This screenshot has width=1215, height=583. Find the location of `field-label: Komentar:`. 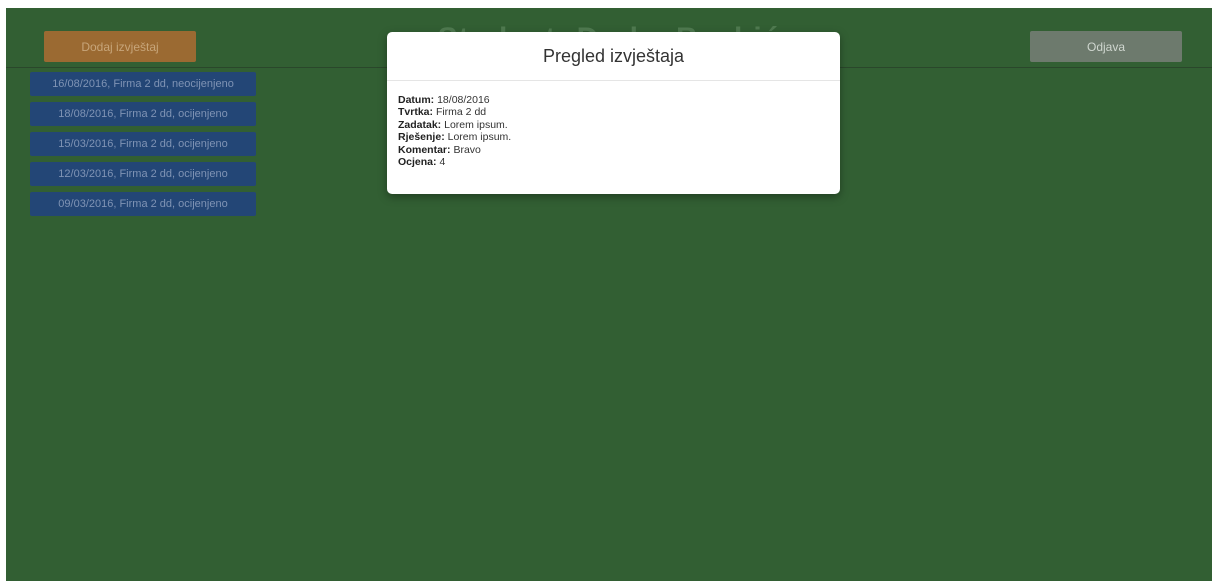

field-label: Komentar: is located at coordinates (424, 149).